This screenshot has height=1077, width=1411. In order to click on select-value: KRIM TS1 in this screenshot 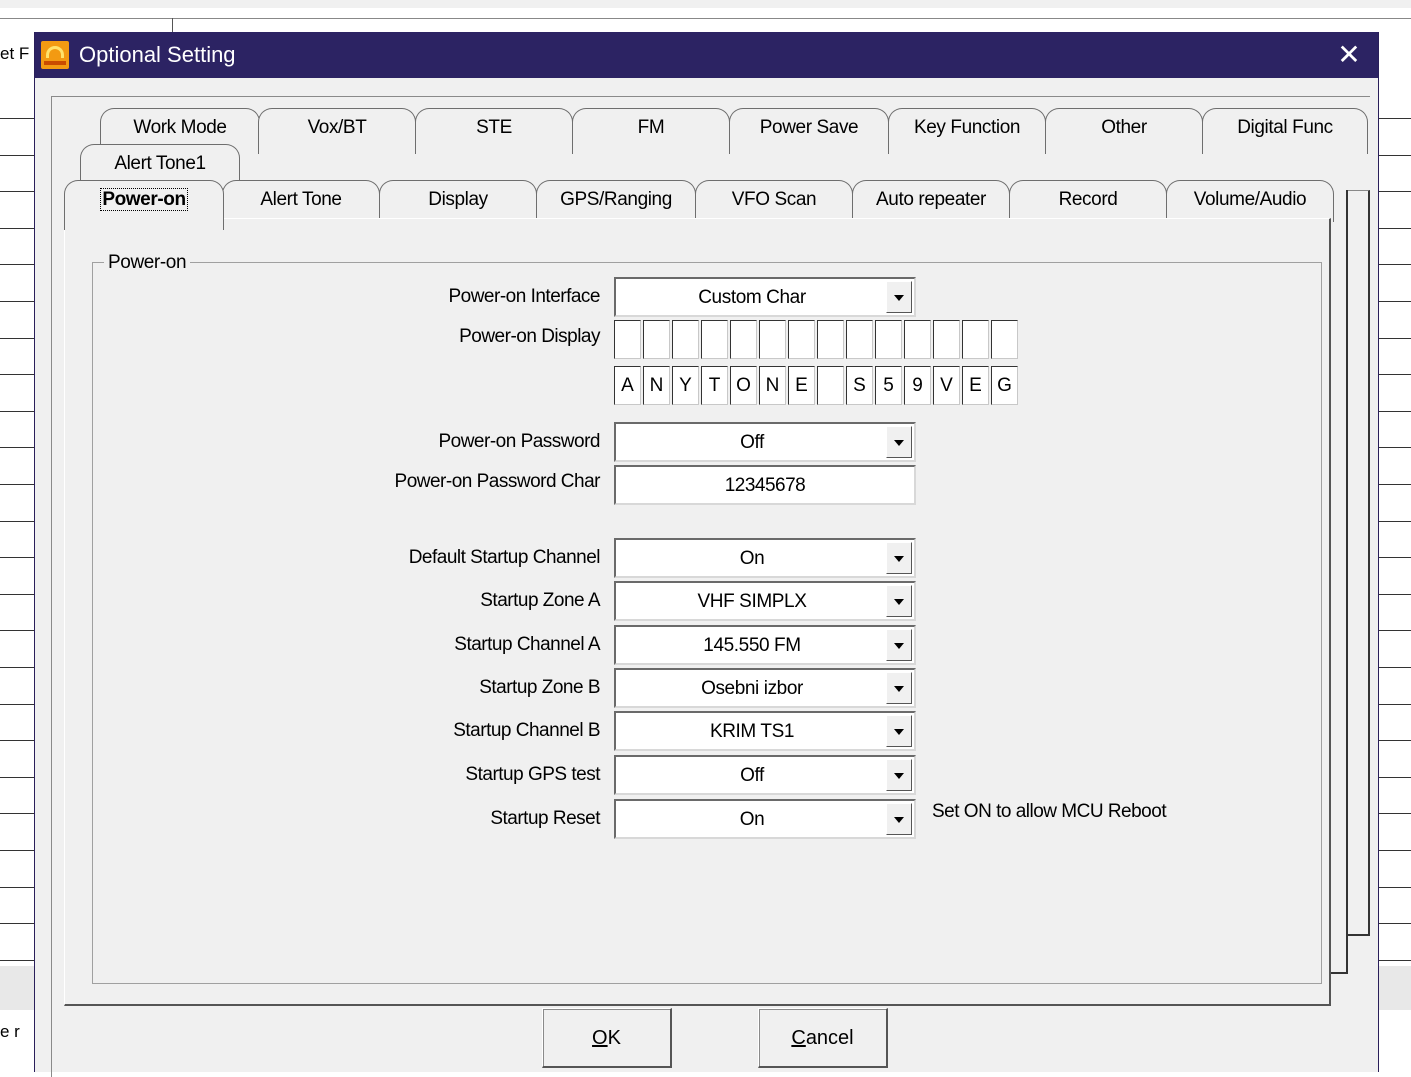, I will do `click(752, 731)`.